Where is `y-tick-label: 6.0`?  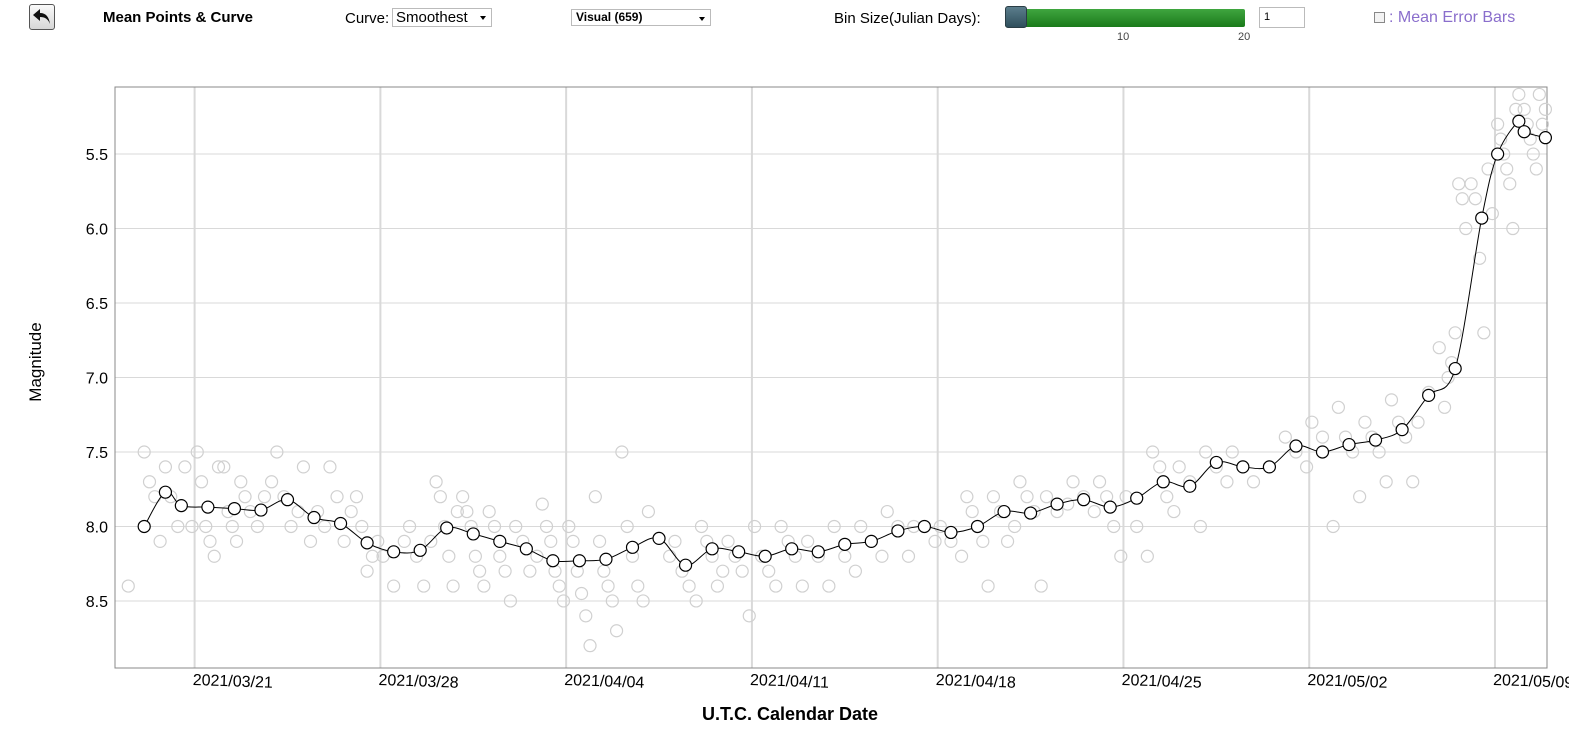
y-tick-label: 6.0 is located at coordinates (97, 230).